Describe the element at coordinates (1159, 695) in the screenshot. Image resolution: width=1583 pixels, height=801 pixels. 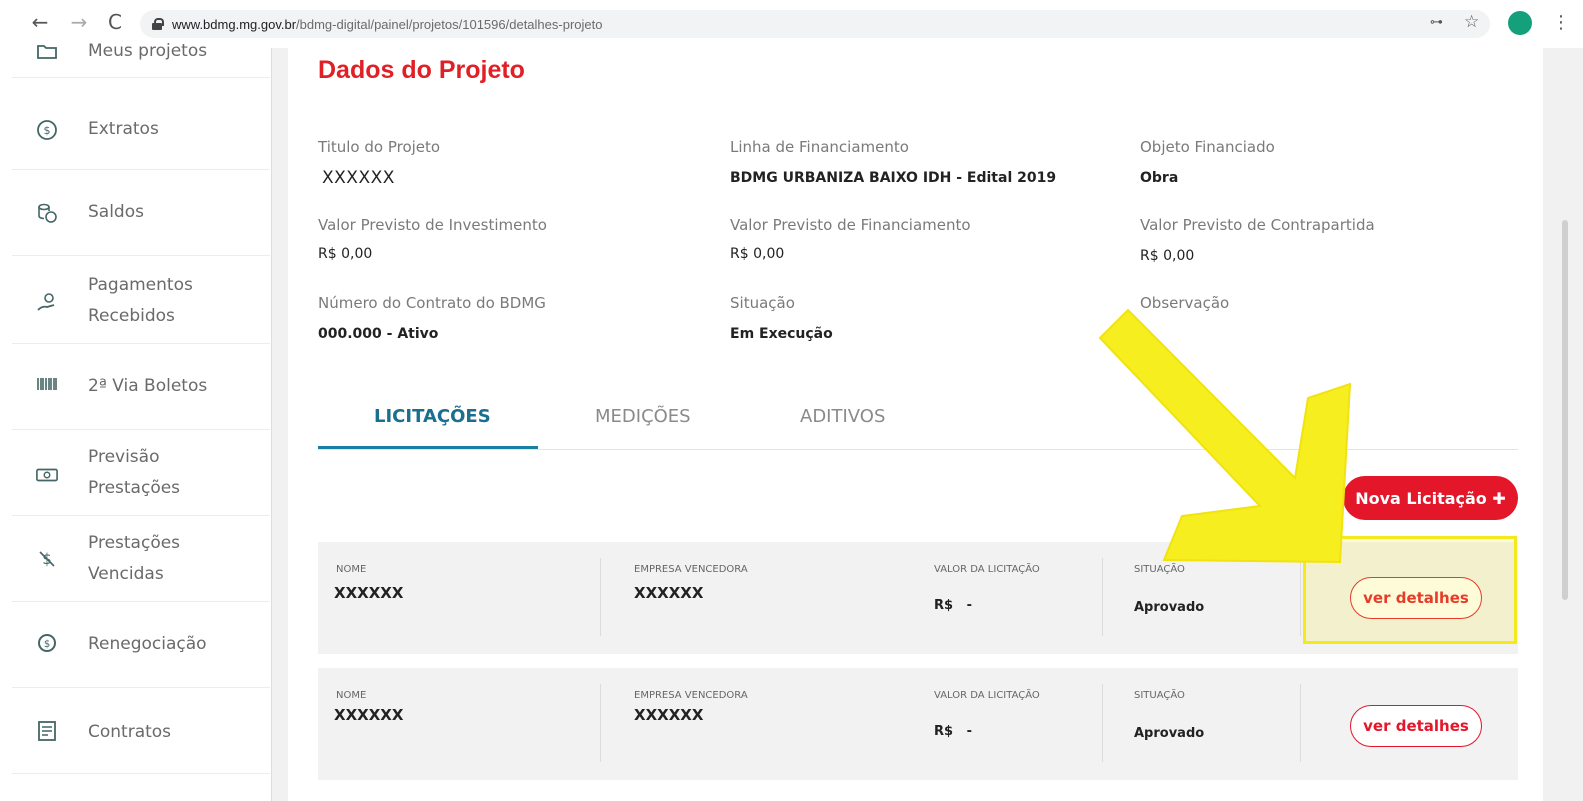
I see `col-header-situacao: SITUAÇÃO` at that location.